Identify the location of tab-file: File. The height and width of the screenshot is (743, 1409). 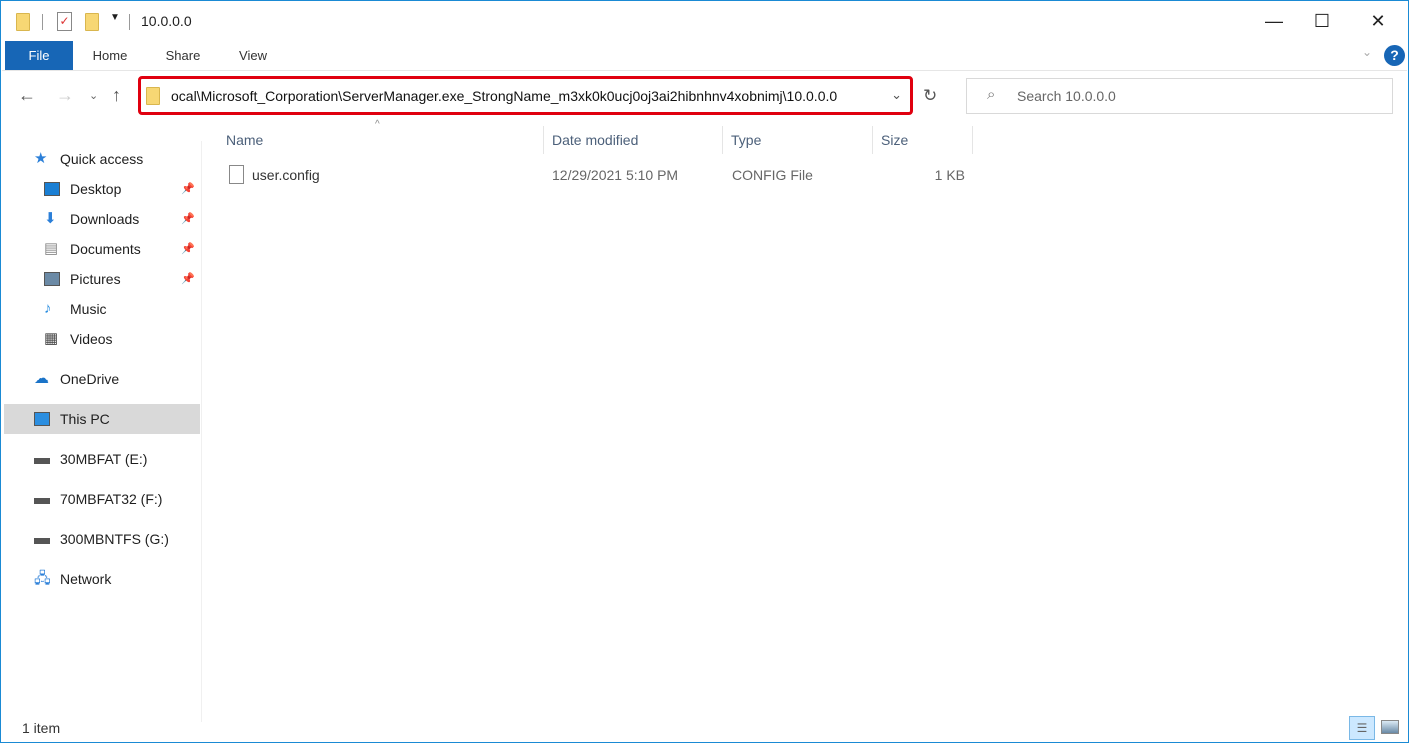
(39, 56).